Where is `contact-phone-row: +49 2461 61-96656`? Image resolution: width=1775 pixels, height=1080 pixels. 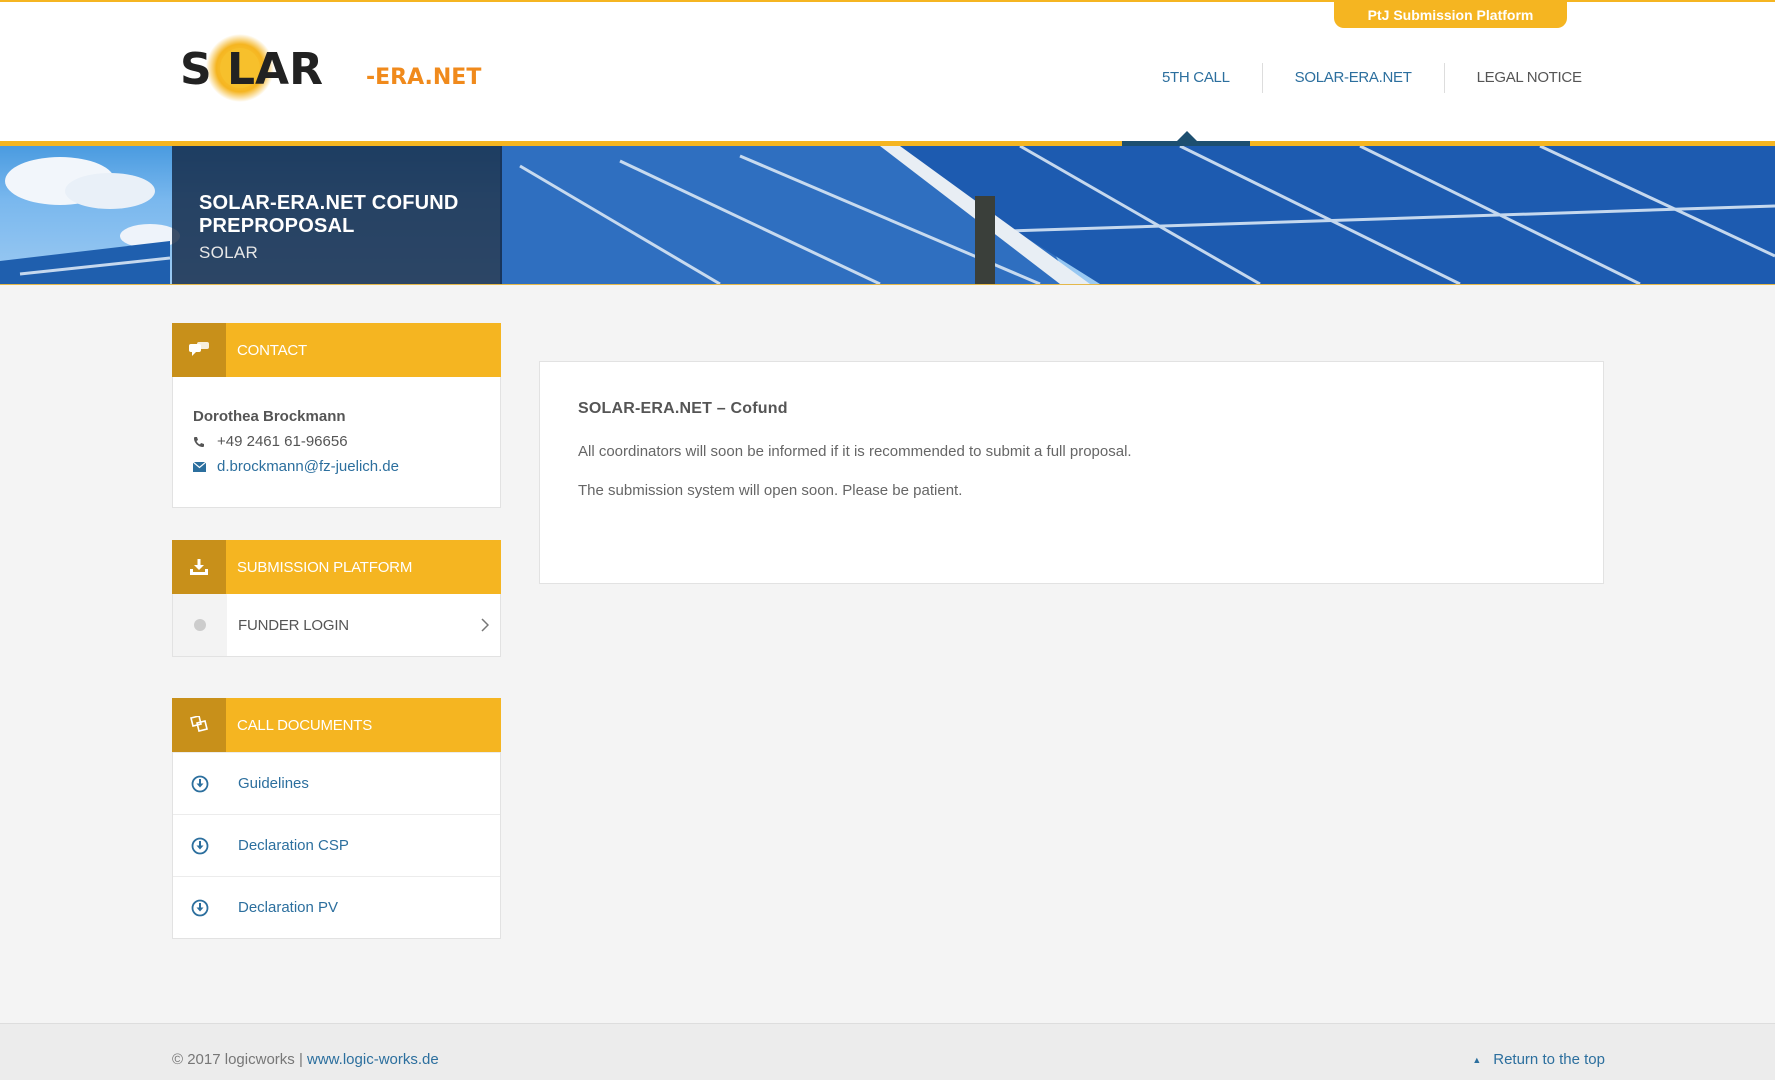
contact-phone-row: +49 2461 61-96656 is located at coordinates (336, 441).